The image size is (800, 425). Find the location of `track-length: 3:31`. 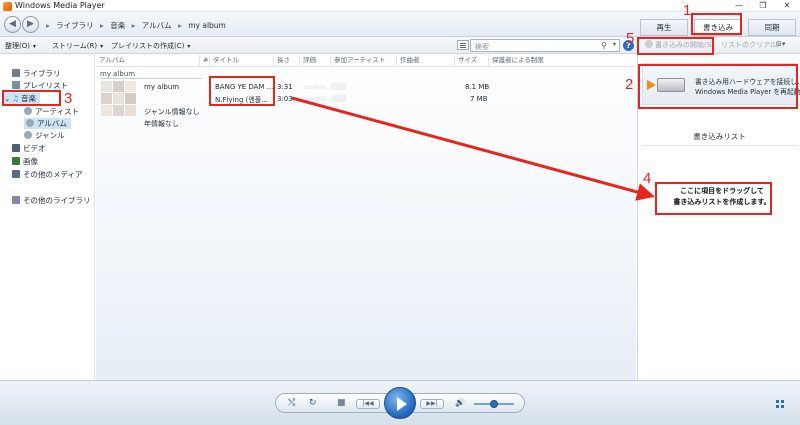

track-length: 3:31 is located at coordinates (285, 87).